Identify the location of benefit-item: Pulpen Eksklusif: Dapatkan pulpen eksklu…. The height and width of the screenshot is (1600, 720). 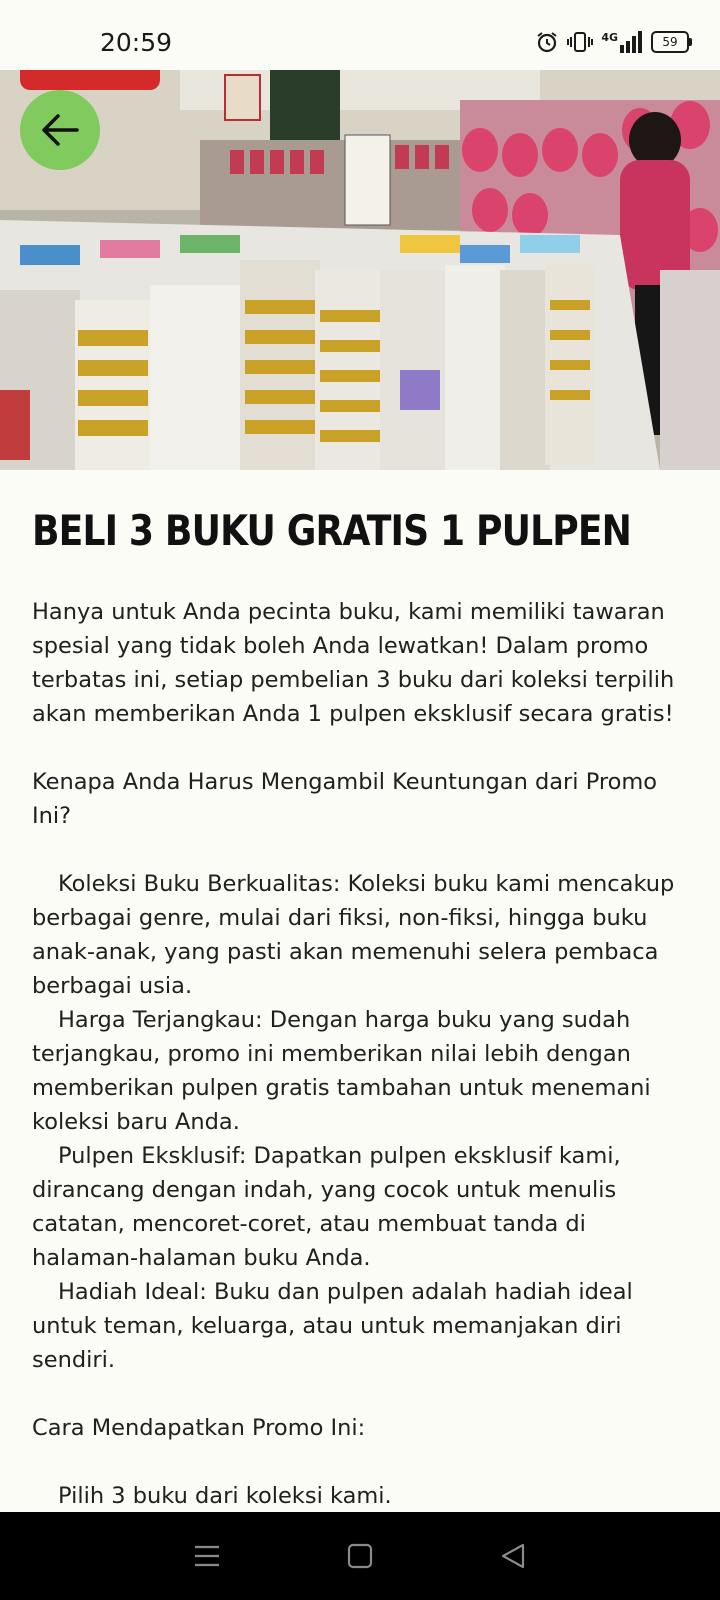
(326, 1207).